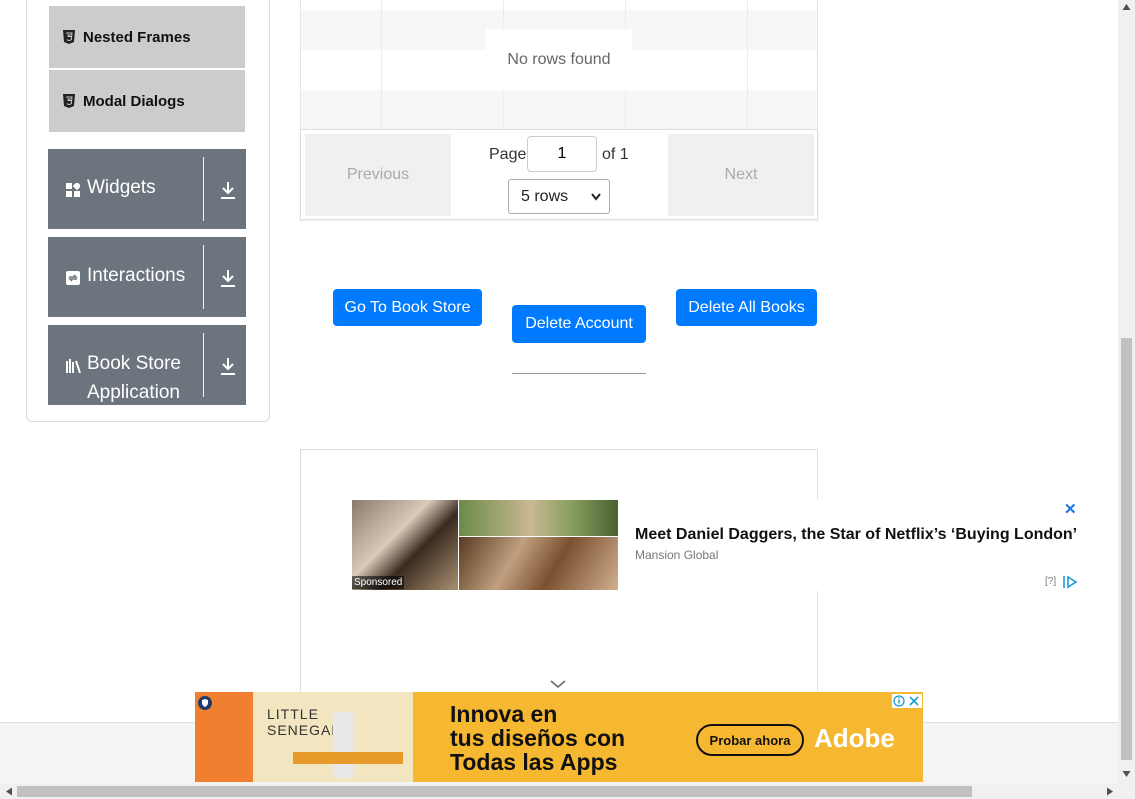  What do you see at coordinates (73, 278) in the screenshot?
I see `interactions-icon` at bounding box center [73, 278].